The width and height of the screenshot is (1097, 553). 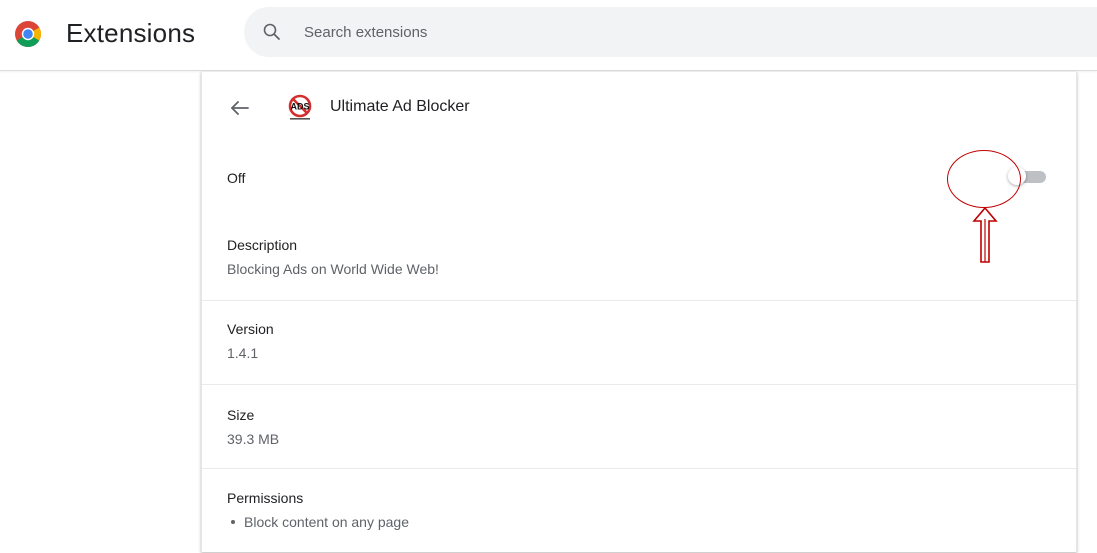 I want to click on annotation-circle, so click(x=984, y=179).